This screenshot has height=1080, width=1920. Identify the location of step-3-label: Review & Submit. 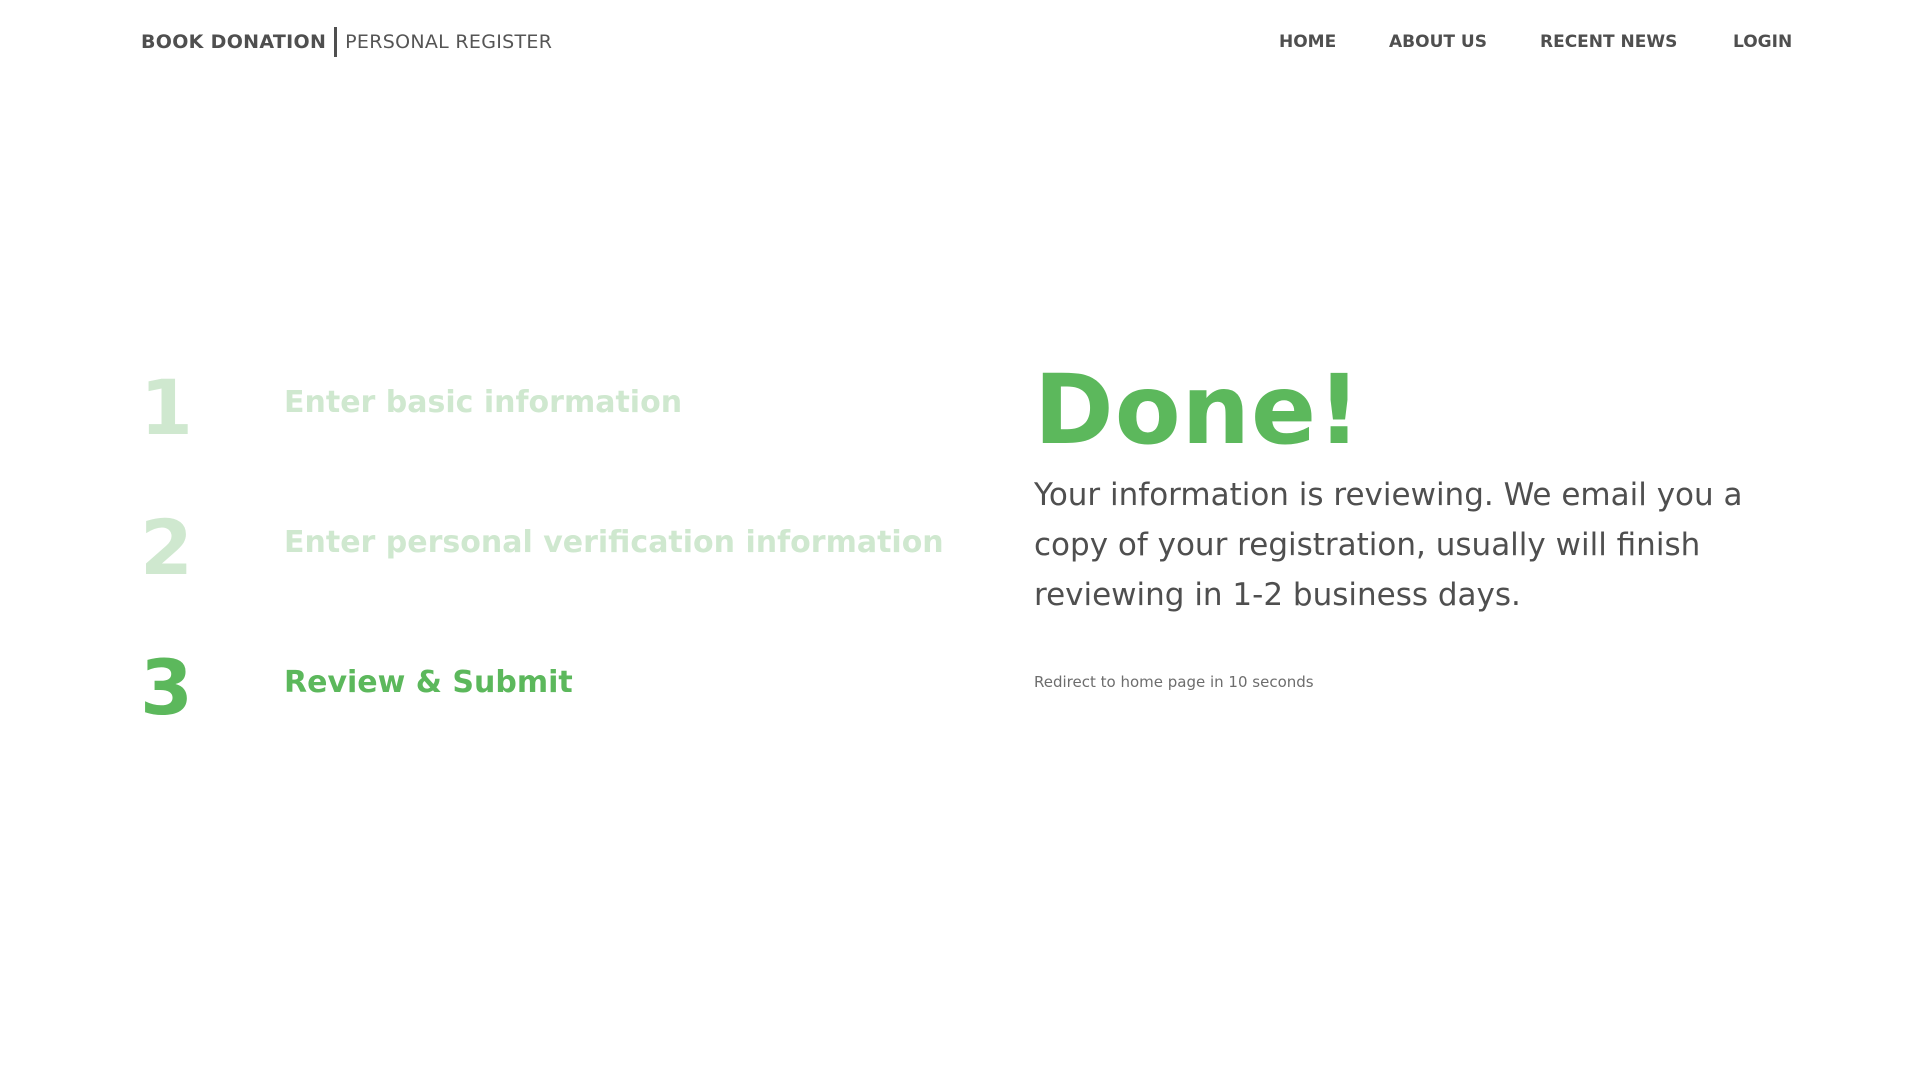
(428, 682).